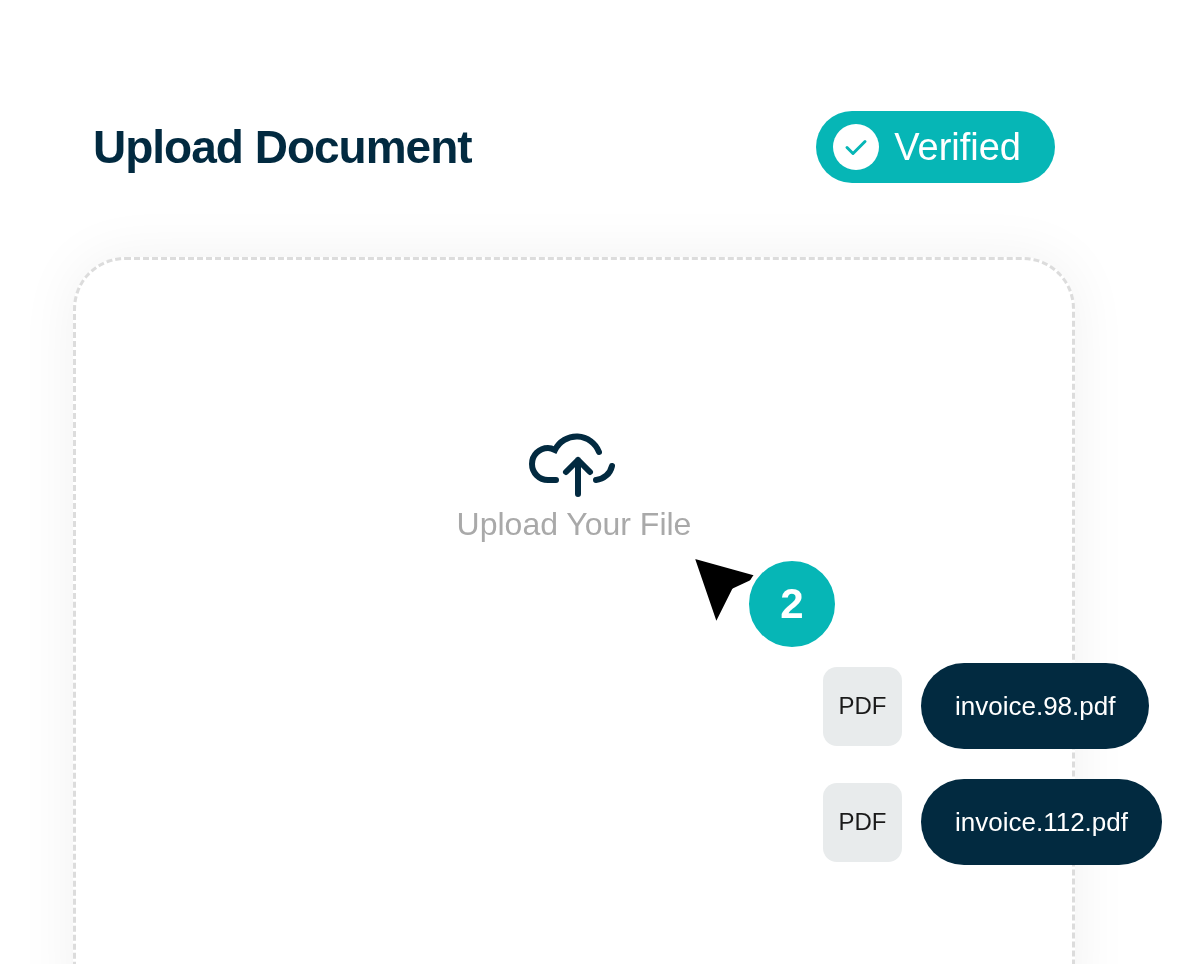 Image resolution: width=1192 pixels, height=964 pixels. What do you see at coordinates (1035, 706) in the screenshot?
I see `file-name-chip: invoice.98.pdf` at bounding box center [1035, 706].